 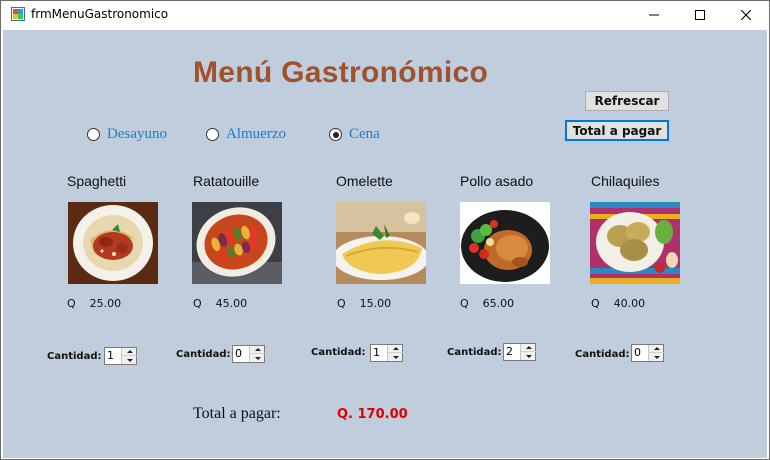 I want to click on title-bar: frmMenuGastronomico, so click(x=385, y=15).